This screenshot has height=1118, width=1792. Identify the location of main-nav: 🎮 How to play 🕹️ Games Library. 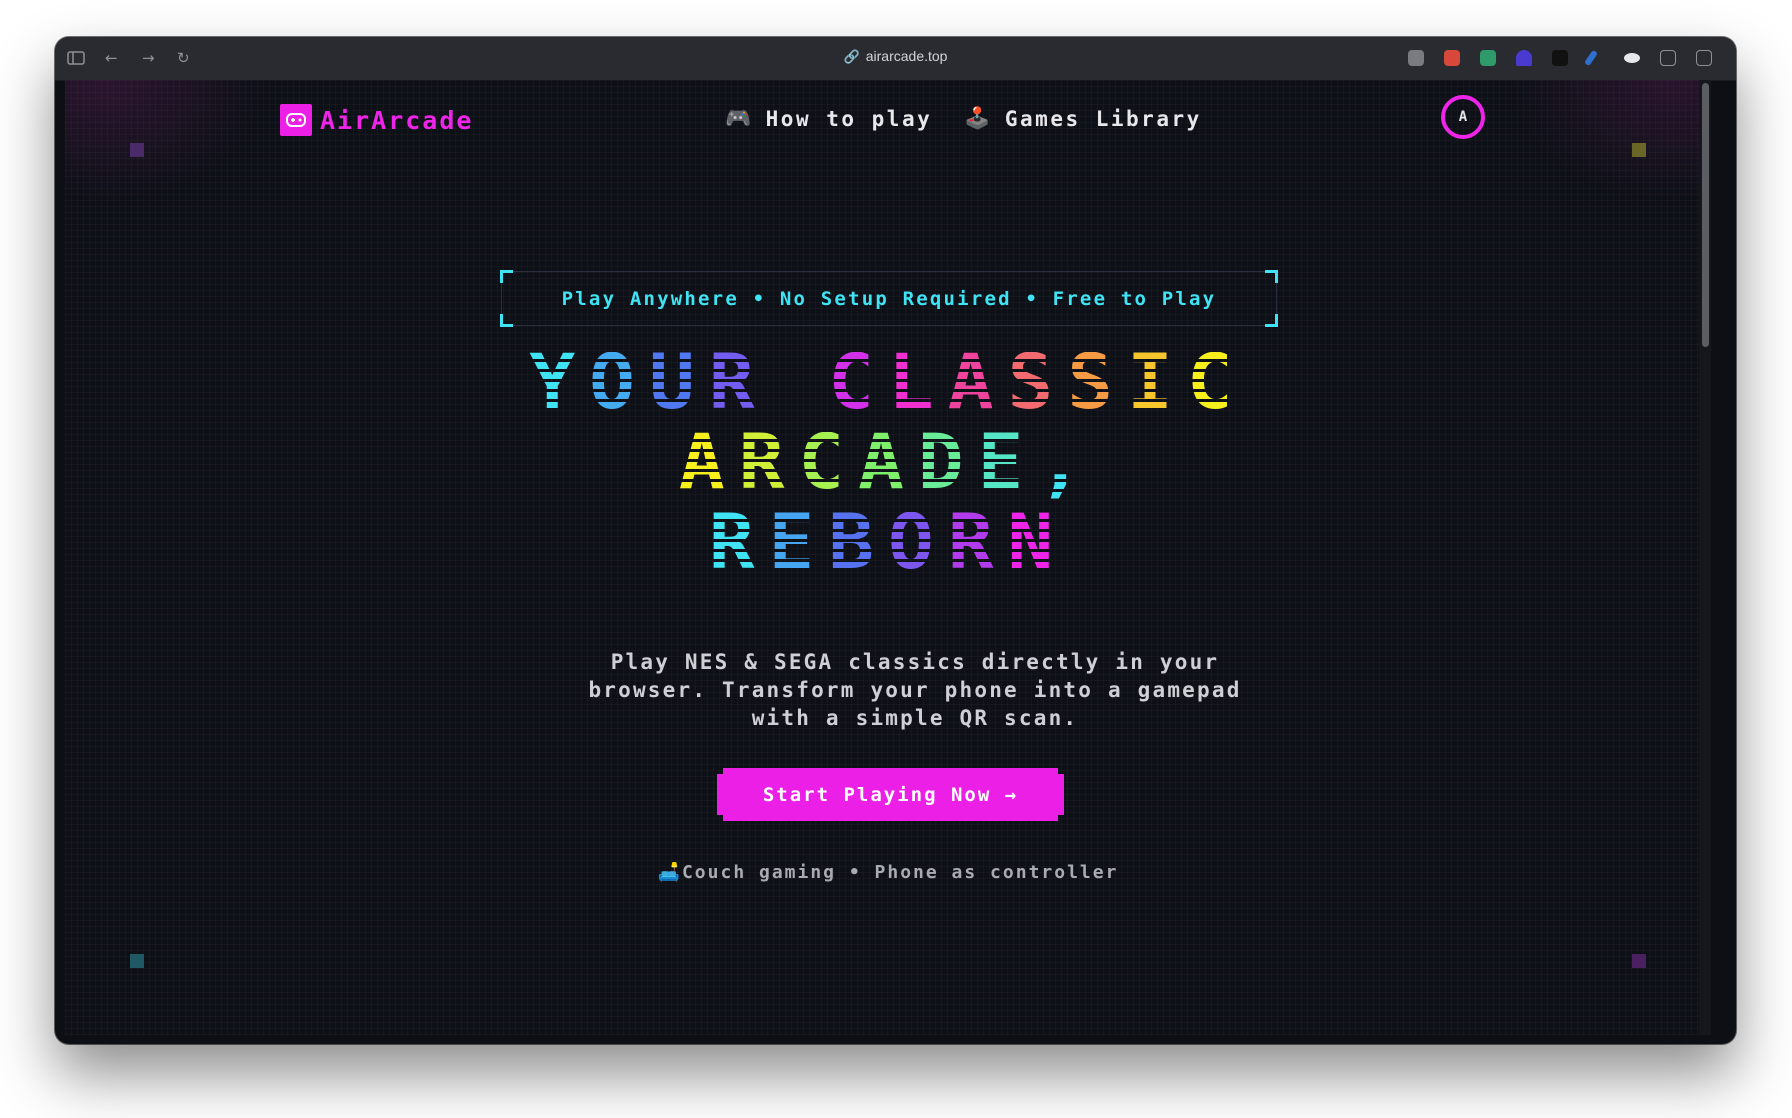
(963, 118).